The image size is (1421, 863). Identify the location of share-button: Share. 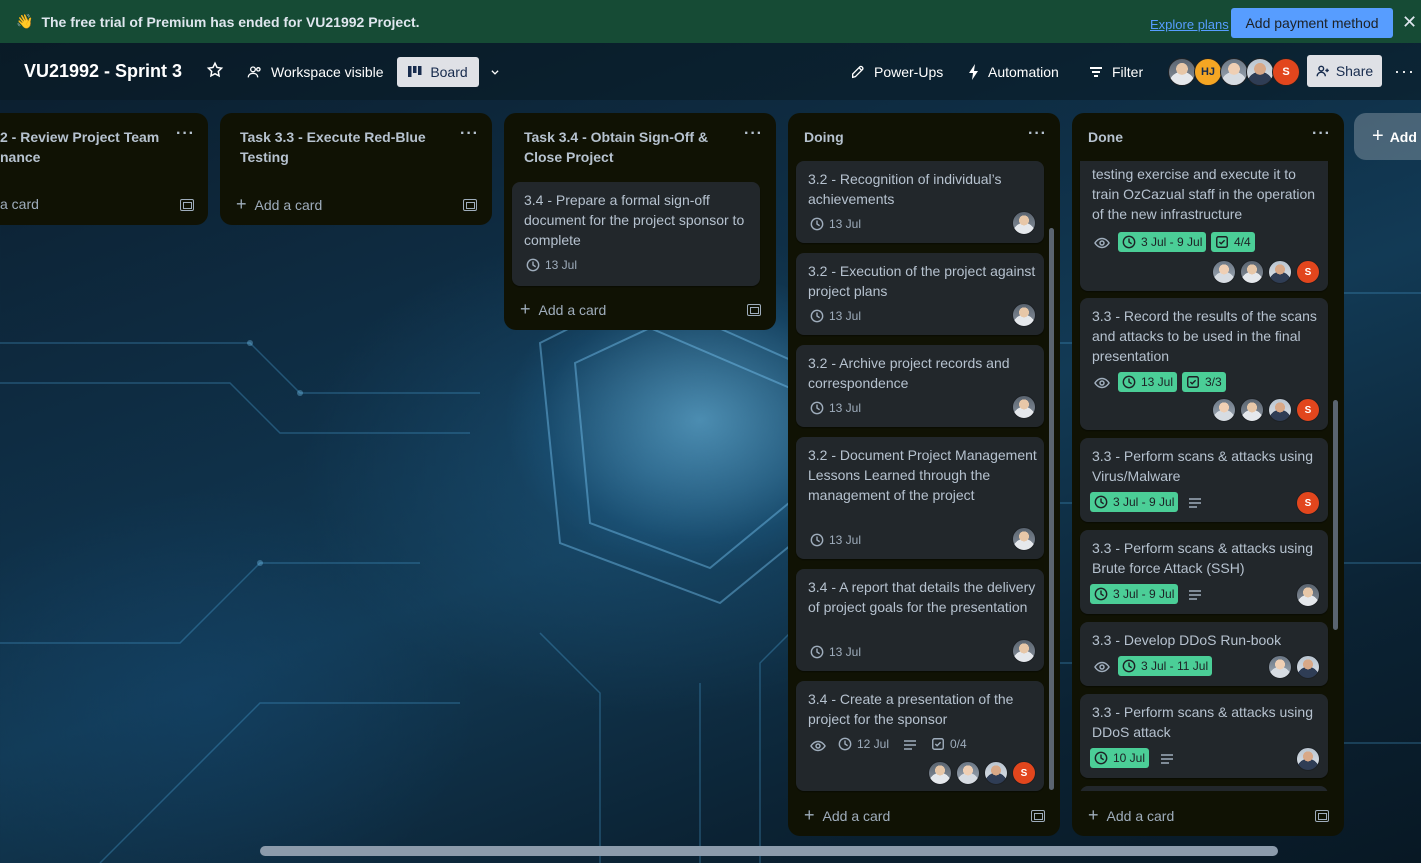
(1344, 71).